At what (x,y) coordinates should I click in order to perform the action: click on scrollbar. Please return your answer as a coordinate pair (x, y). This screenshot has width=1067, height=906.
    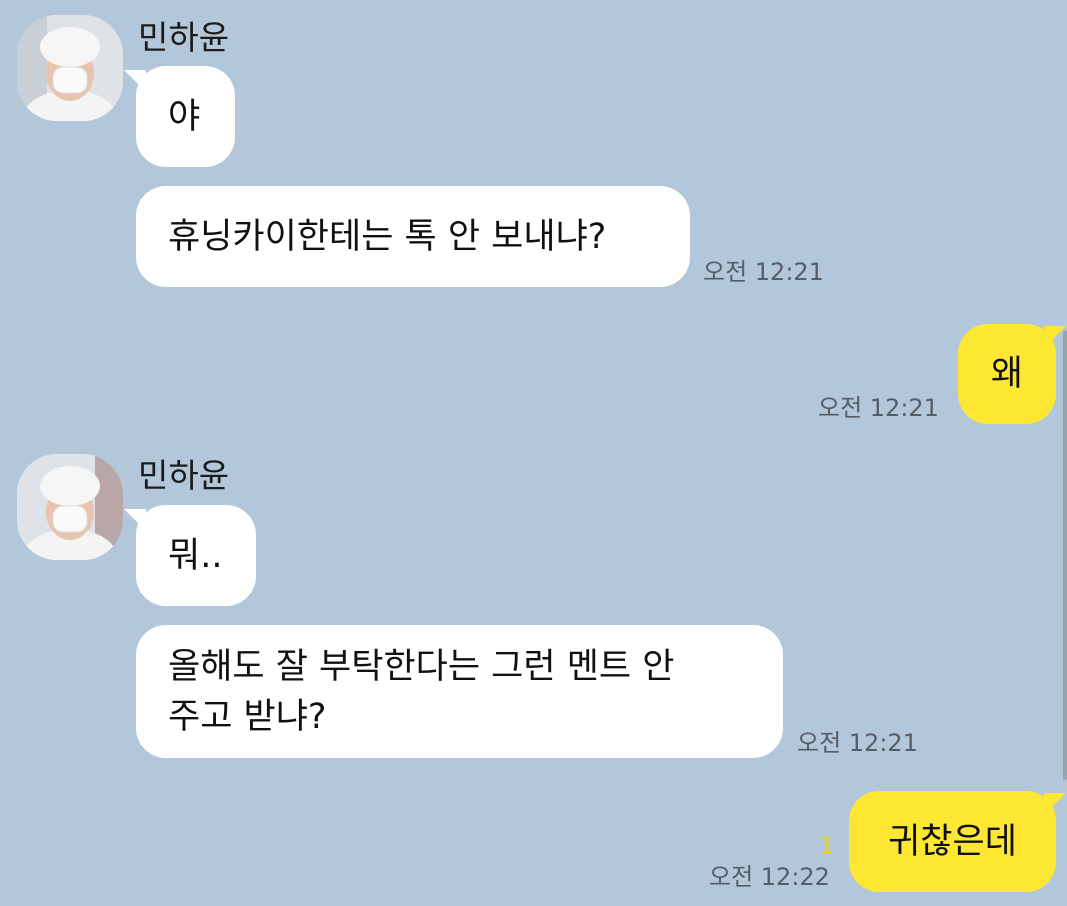
    Looking at the image, I should click on (1065, 555).